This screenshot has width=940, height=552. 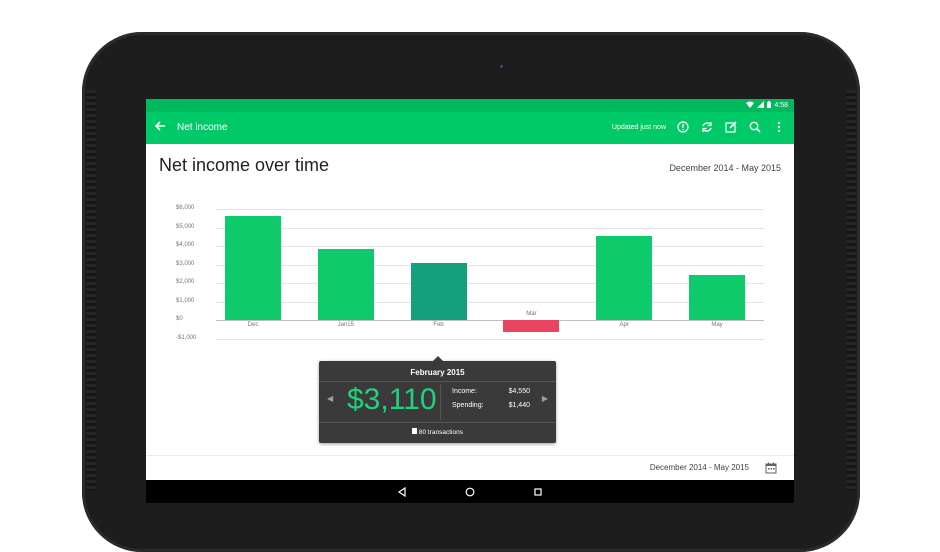 What do you see at coordinates (438, 291) in the screenshot?
I see `chart-bar-feb` at bounding box center [438, 291].